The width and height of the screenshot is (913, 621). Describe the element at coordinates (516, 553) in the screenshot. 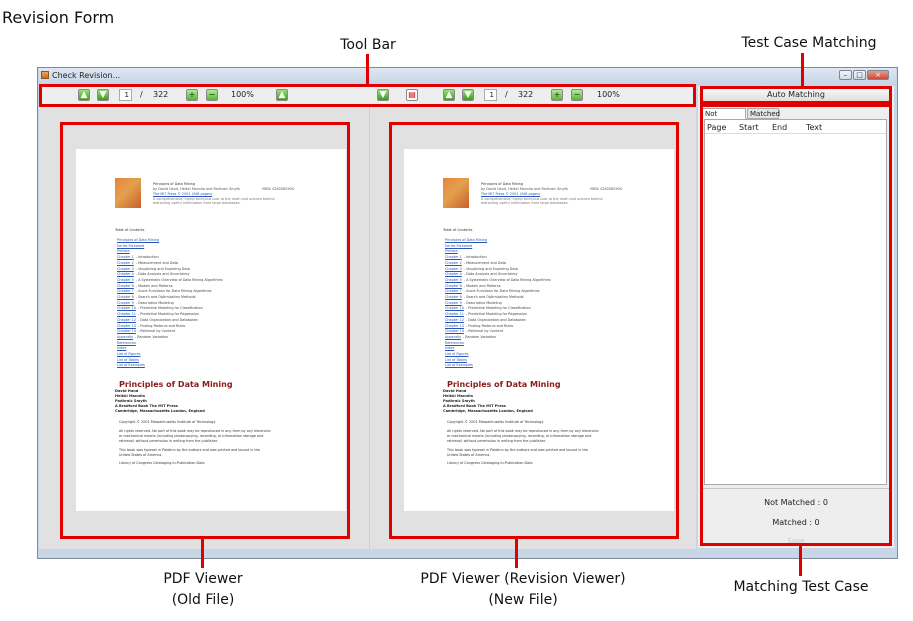

I see `new-viewer-callout-line` at that location.